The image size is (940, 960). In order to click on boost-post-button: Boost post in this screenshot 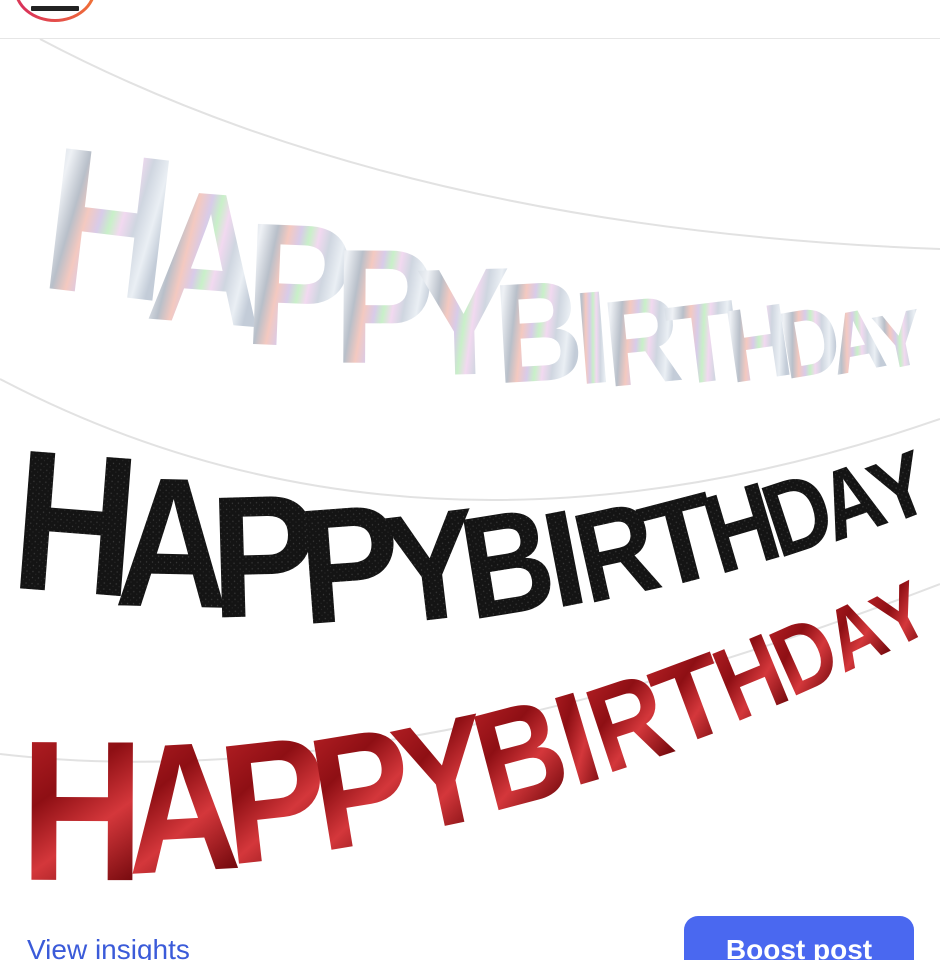, I will do `click(799, 938)`.